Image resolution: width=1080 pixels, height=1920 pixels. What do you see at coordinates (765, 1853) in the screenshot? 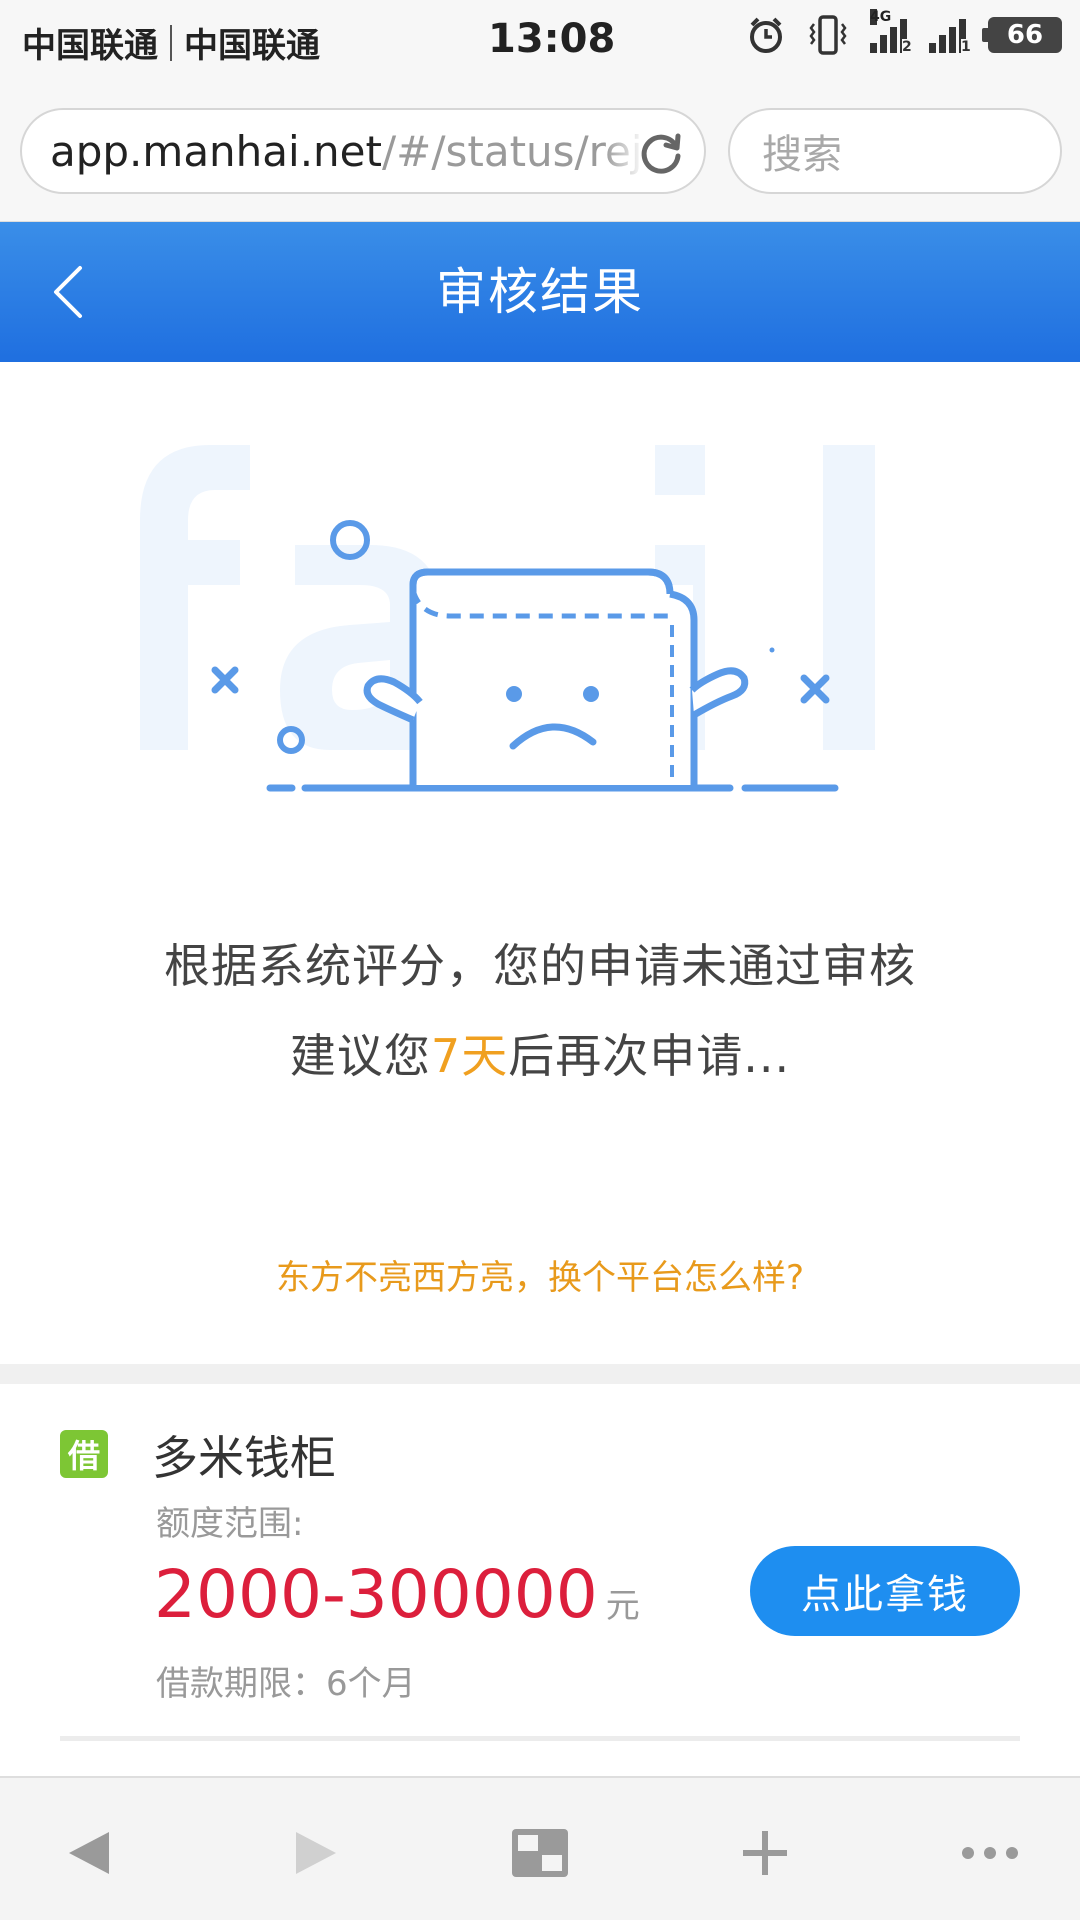
I see `plus-icon` at bounding box center [765, 1853].